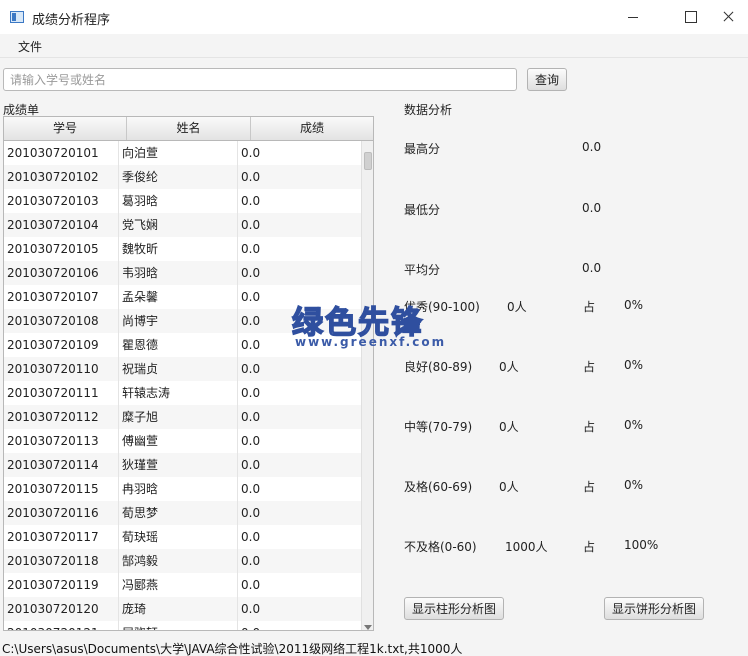 The height and width of the screenshot is (656, 748). I want to click on min-score-value: 0.0, so click(592, 208).